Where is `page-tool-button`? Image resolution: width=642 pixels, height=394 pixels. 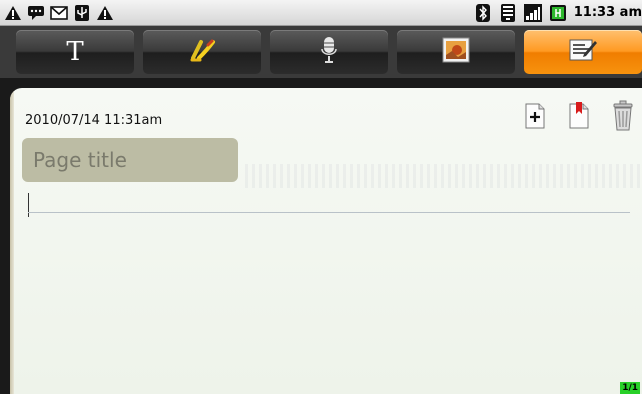 page-tool-button is located at coordinates (583, 52).